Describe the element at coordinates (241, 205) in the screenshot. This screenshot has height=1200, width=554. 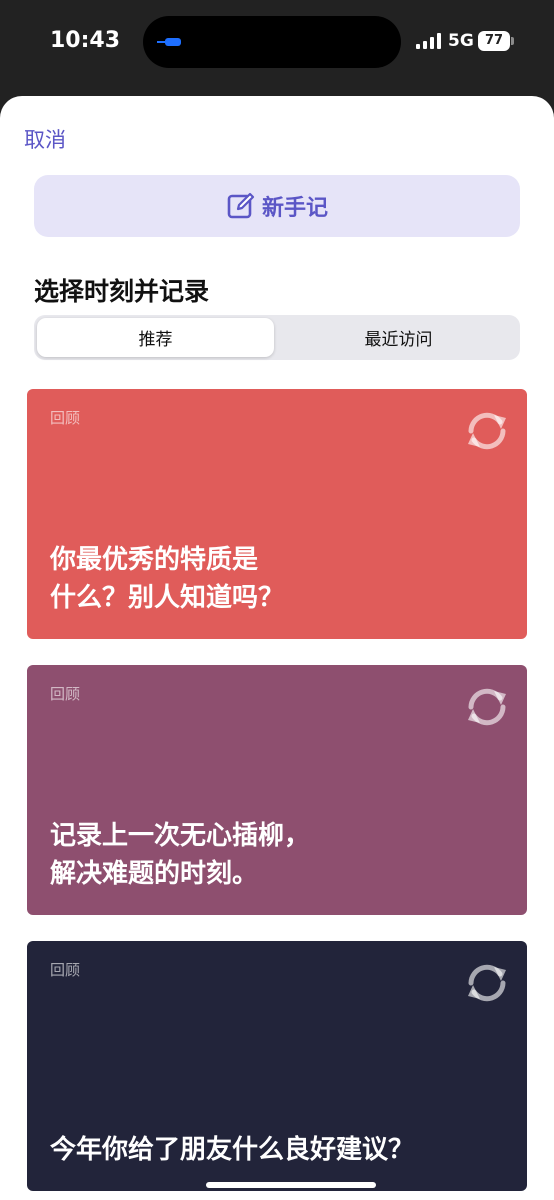
I see `compose-icon` at that location.